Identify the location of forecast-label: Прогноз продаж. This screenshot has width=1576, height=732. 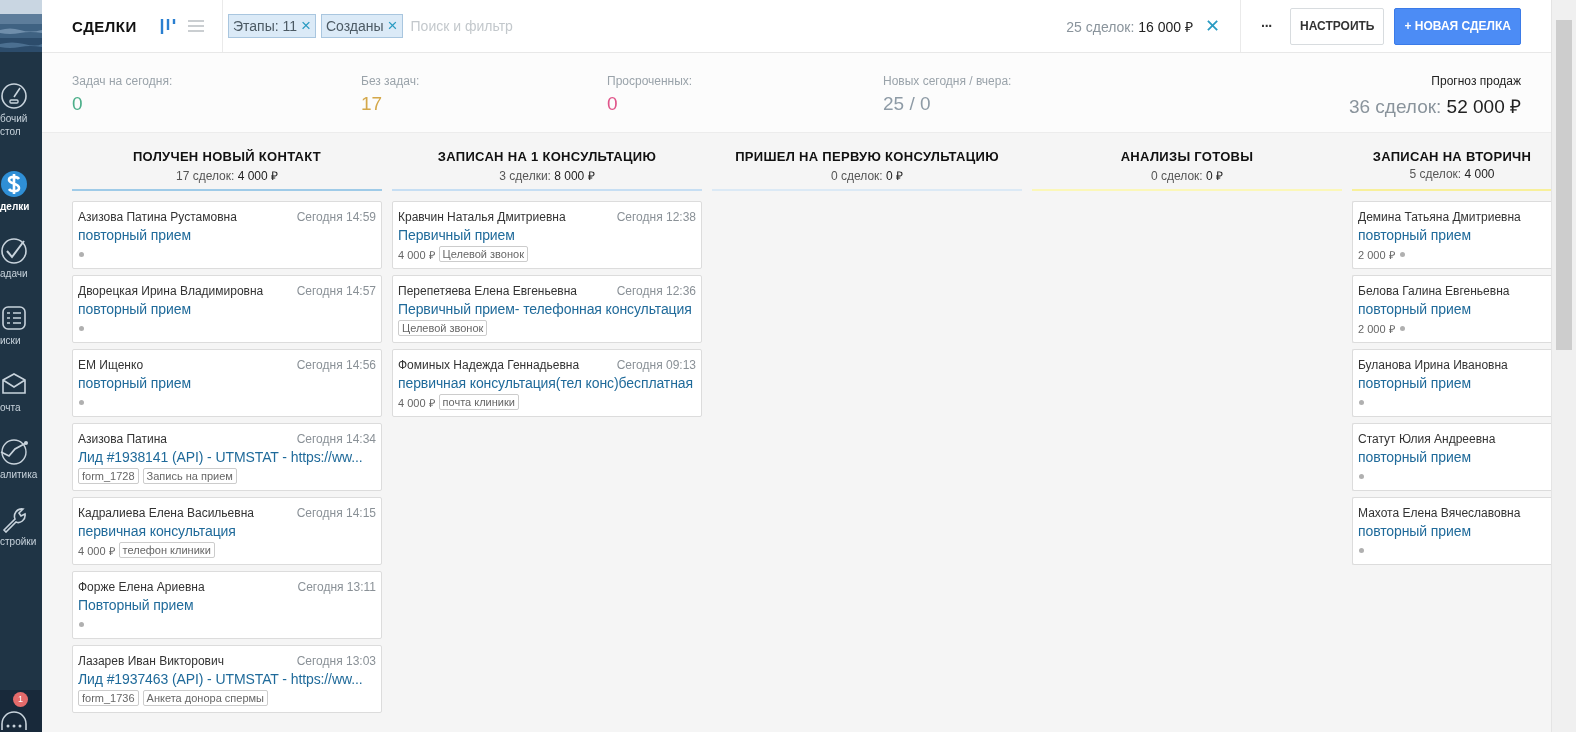
(1475, 81).